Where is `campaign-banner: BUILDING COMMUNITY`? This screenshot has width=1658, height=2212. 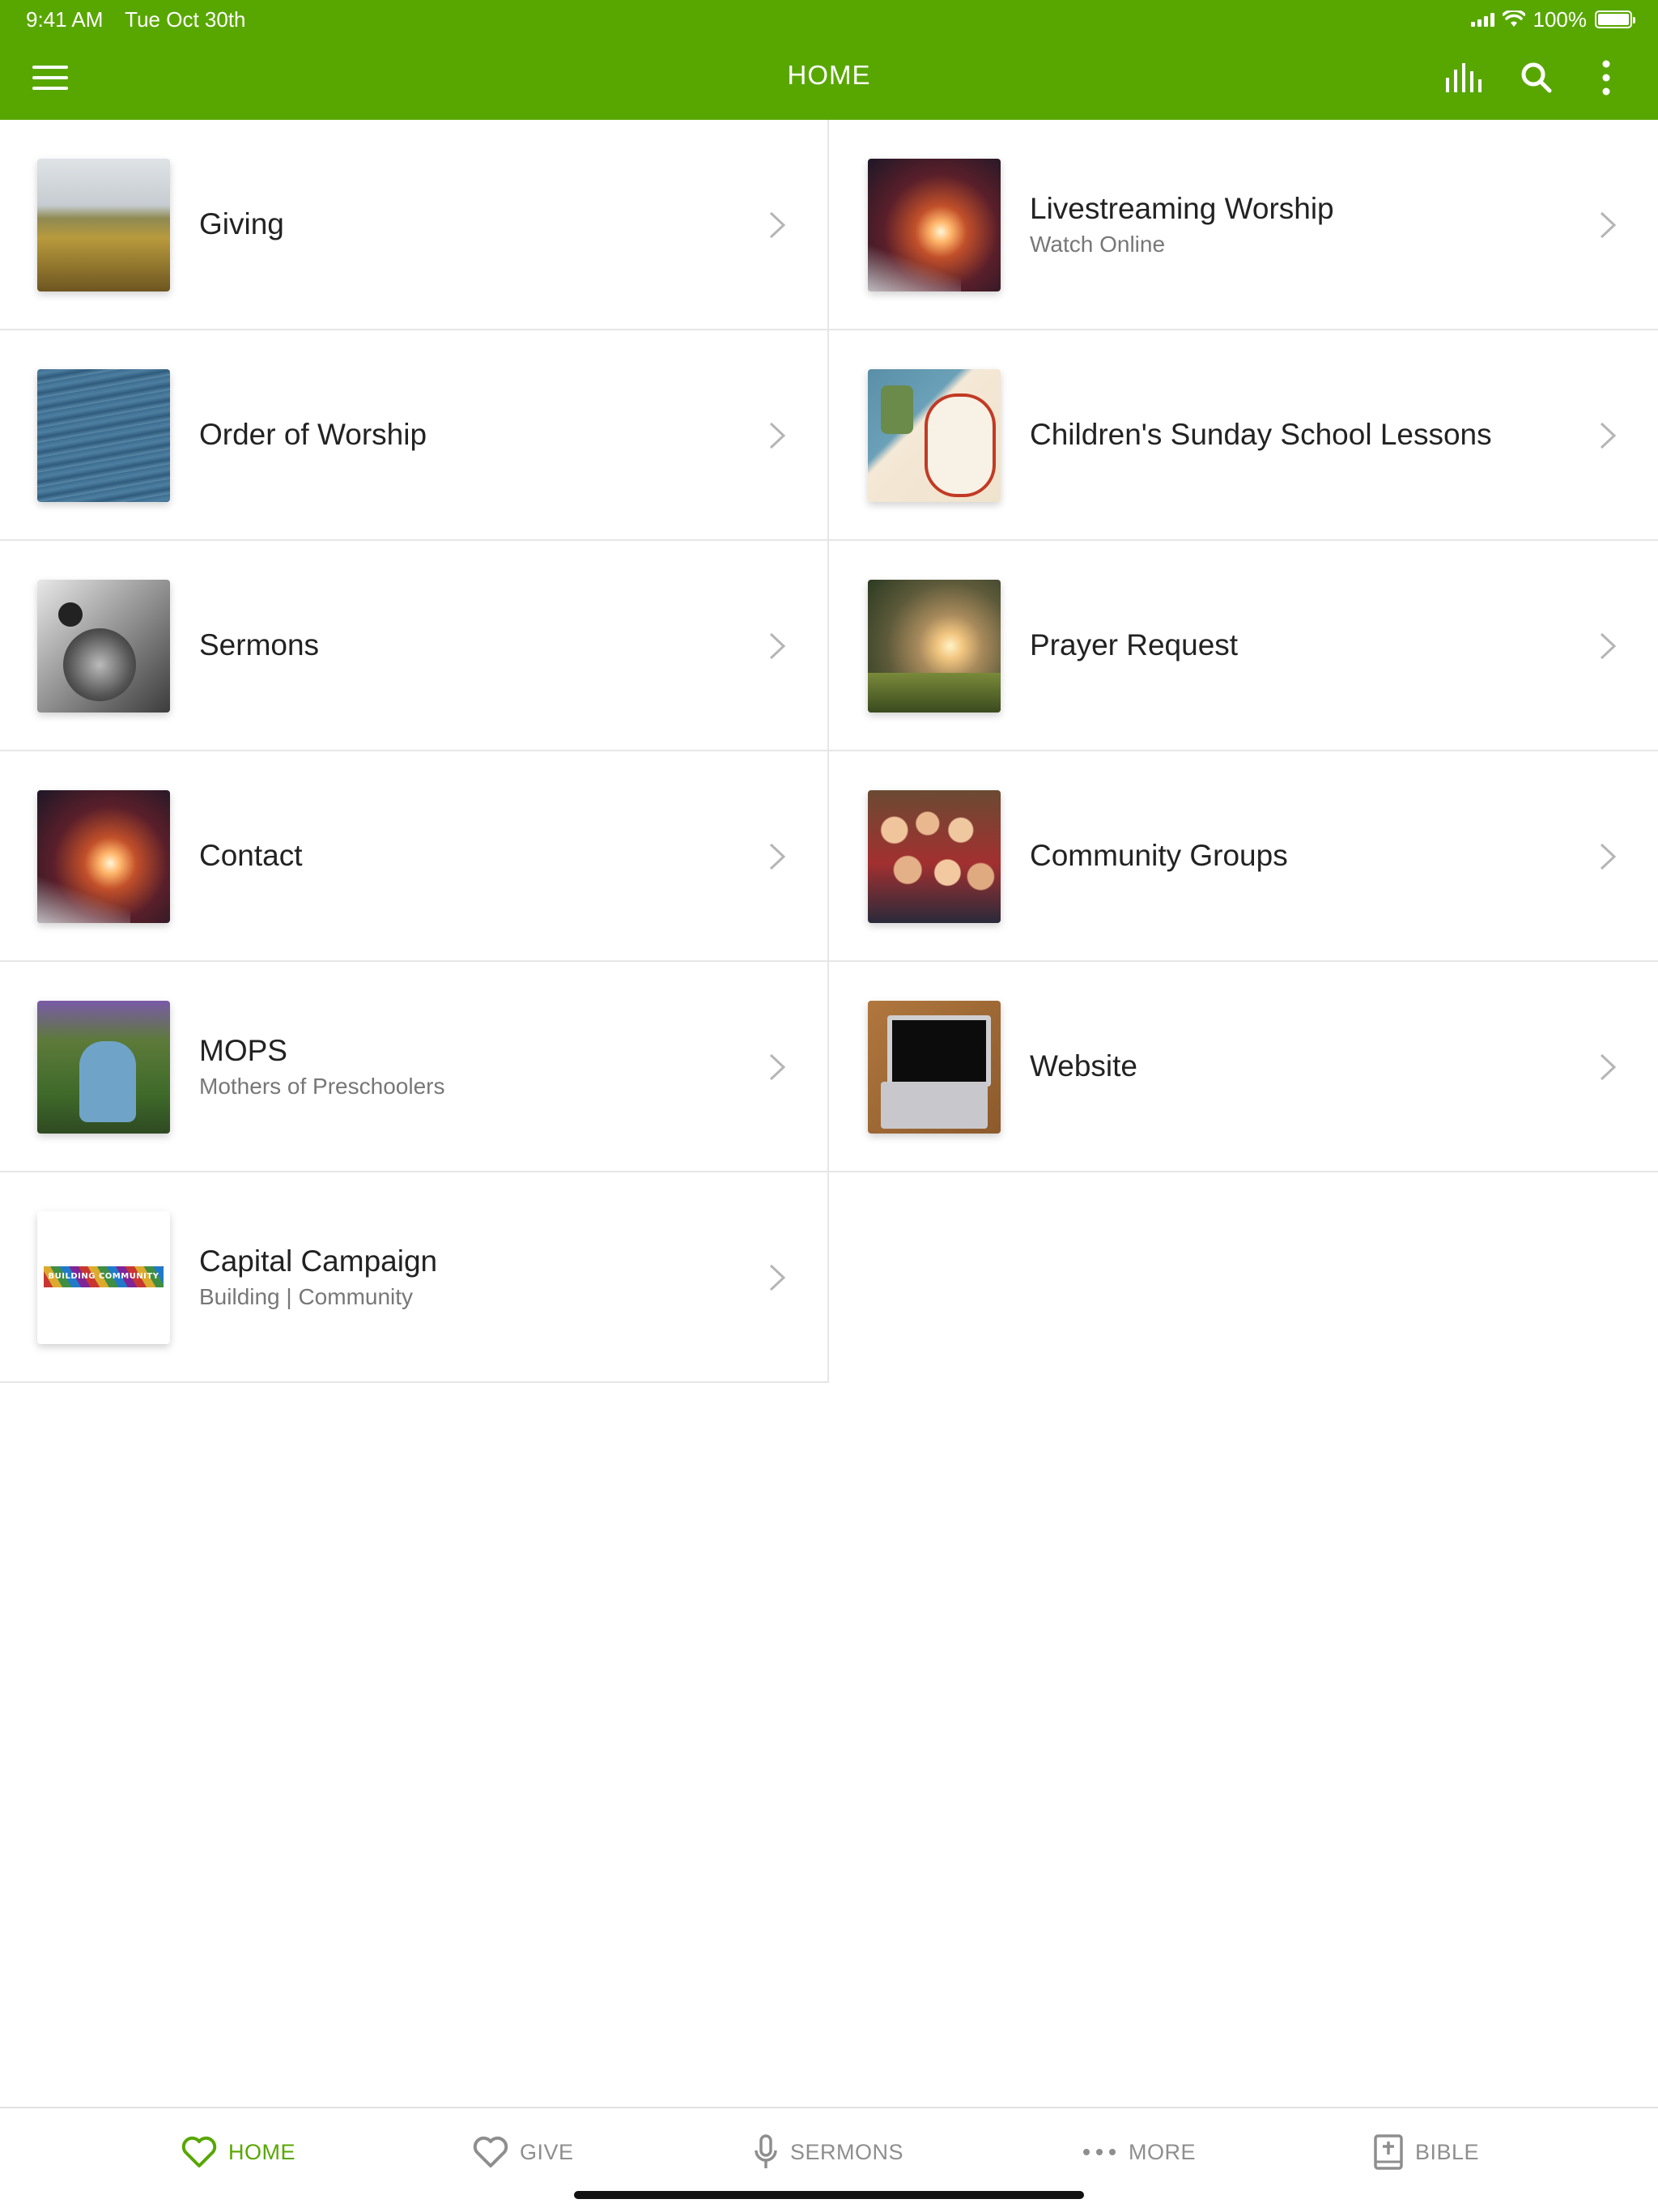
campaign-banner: BUILDING COMMUNITY is located at coordinates (104, 1277).